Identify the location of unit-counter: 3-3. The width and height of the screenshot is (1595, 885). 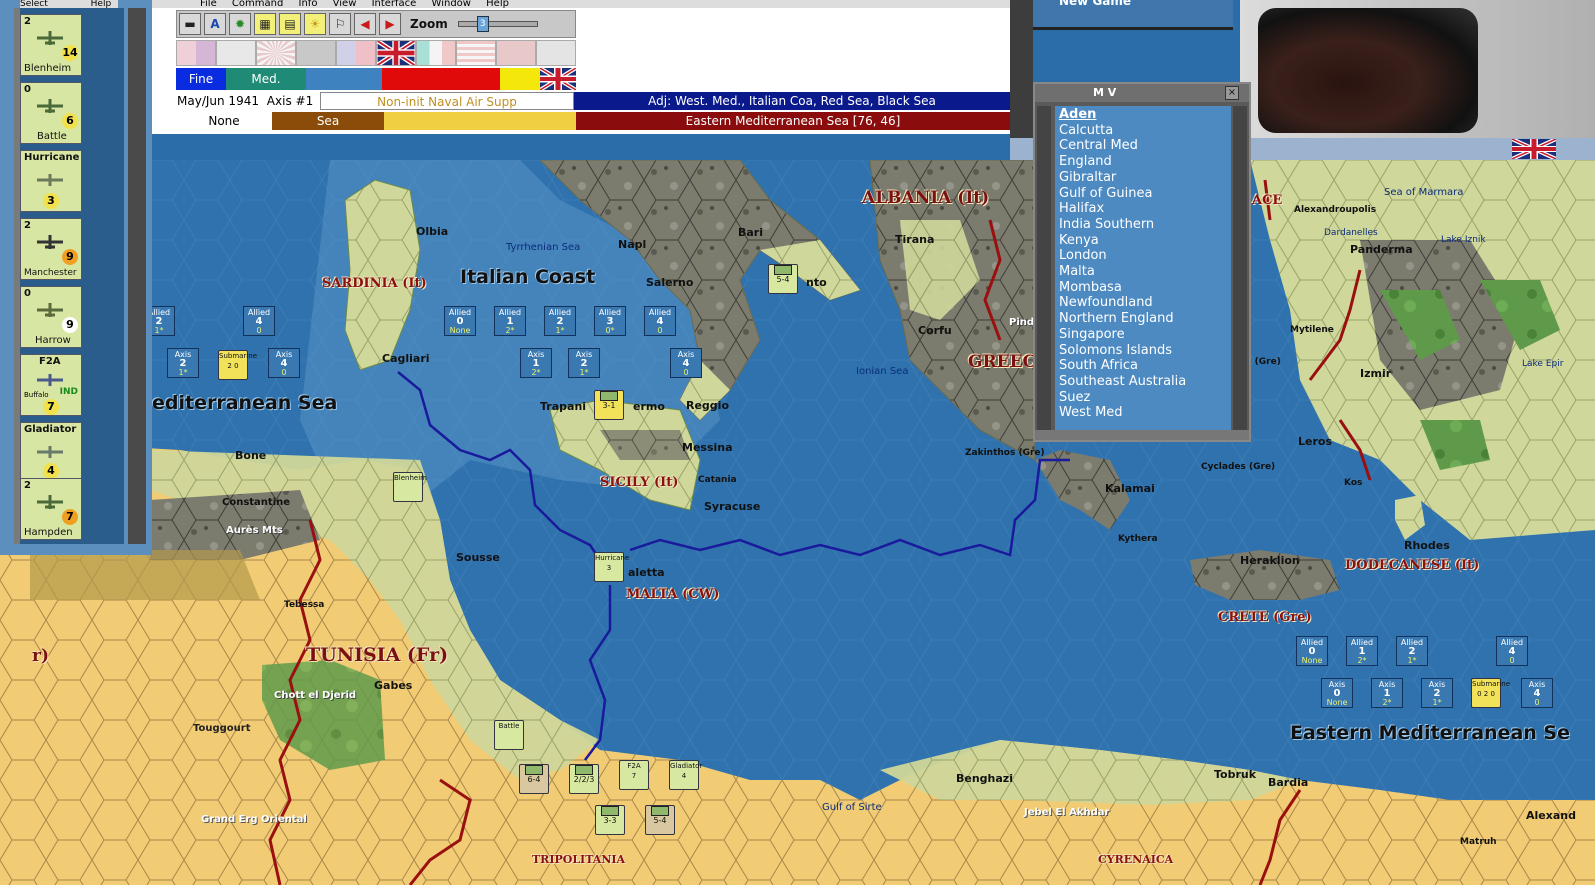
(610, 820).